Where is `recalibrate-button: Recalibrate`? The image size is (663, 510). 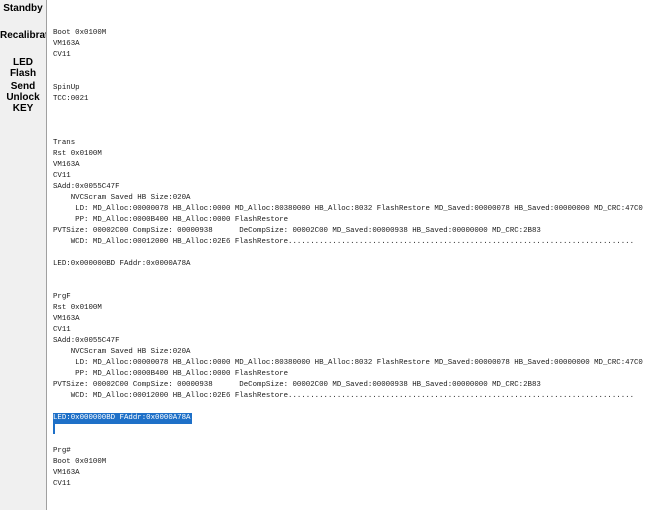 recalibrate-button: Recalibrate is located at coordinates (27, 35).